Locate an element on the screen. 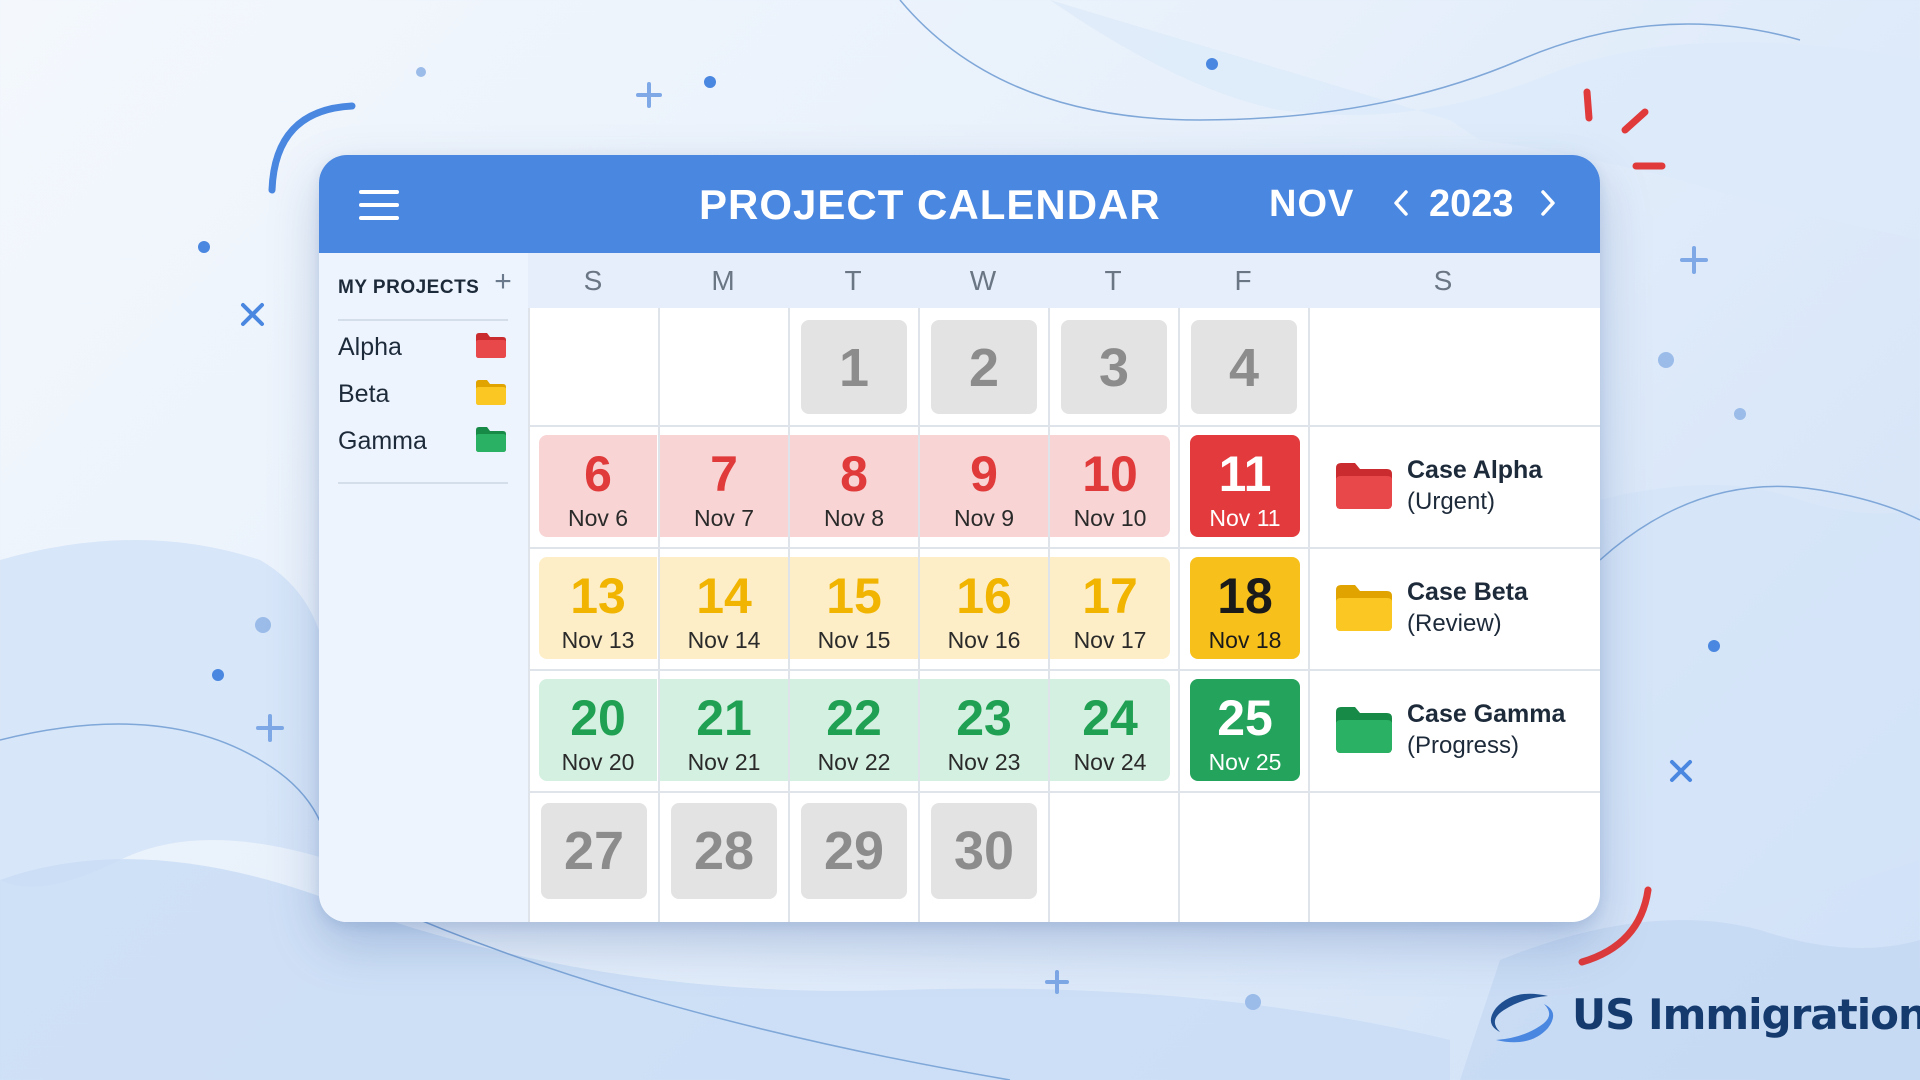 This screenshot has height=1080, width=1920. day-number: 13 is located at coordinates (598, 596).